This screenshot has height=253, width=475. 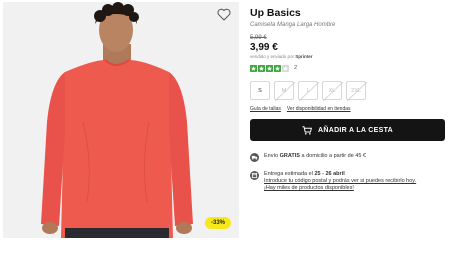 I want to click on size-guide-link: Guía de tallas, so click(x=265, y=109).